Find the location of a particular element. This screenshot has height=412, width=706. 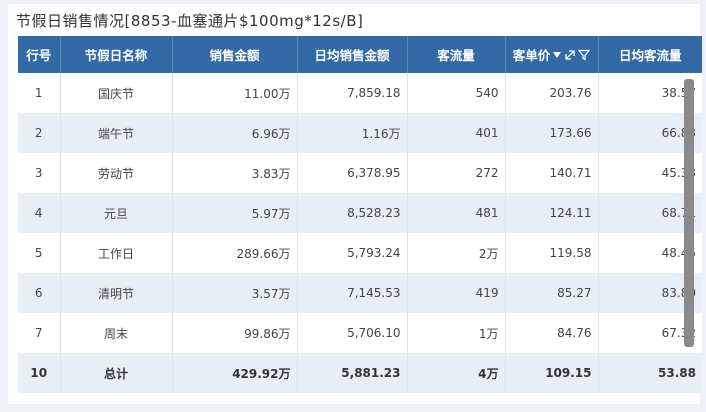

cell-row-no: 6 is located at coordinates (39, 293).